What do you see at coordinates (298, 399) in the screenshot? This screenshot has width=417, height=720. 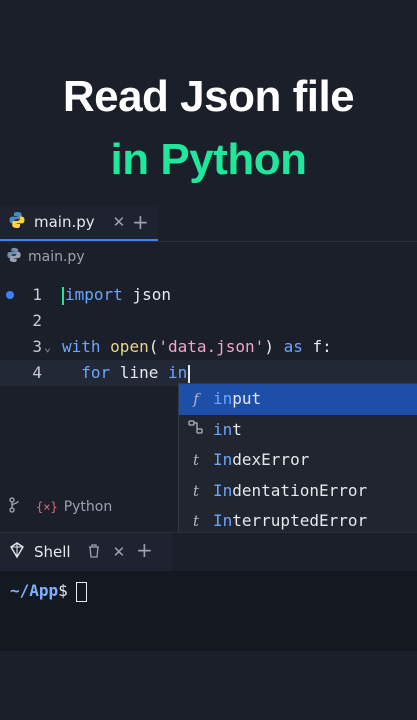 I see `autocomplete-item: f input` at bounding box center [298, 399].